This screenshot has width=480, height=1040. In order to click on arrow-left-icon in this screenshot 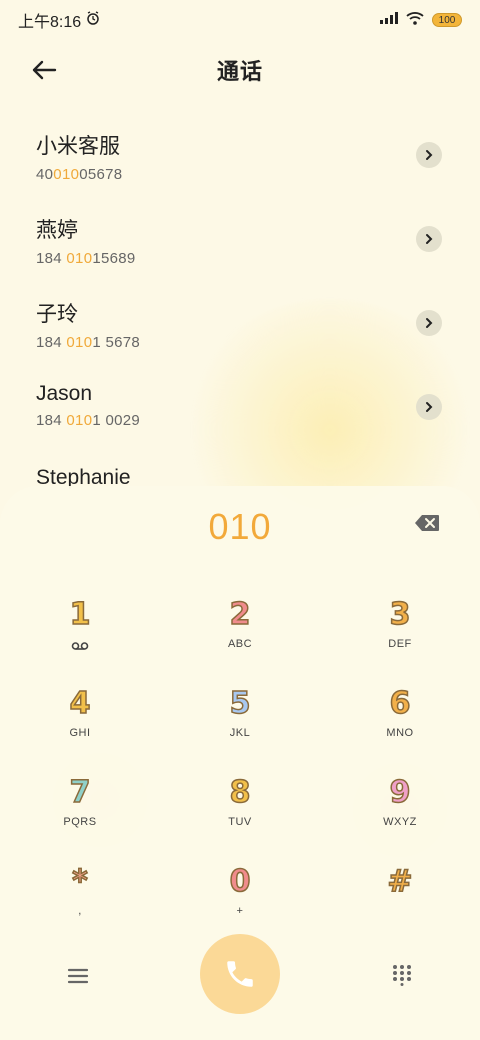, I will do `click(44, 70)`.